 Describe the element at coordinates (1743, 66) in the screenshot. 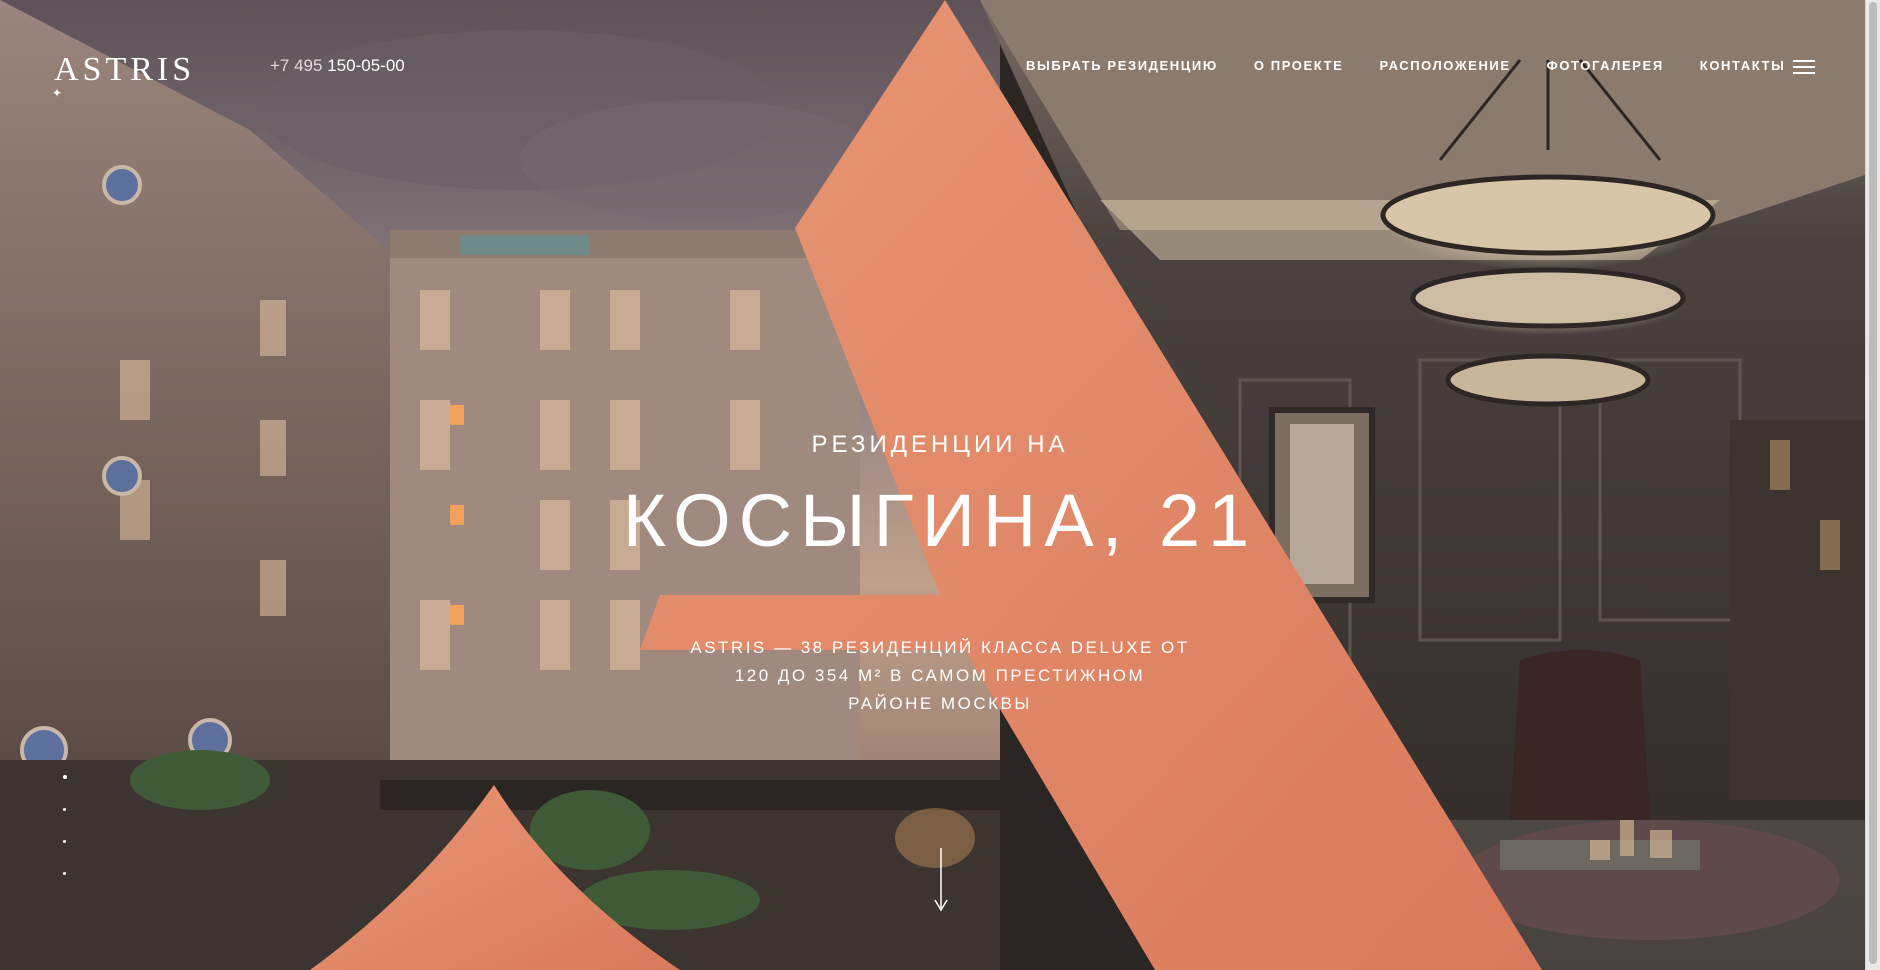

I see `nav-contacts: КОНТАКТЫ` at that location.